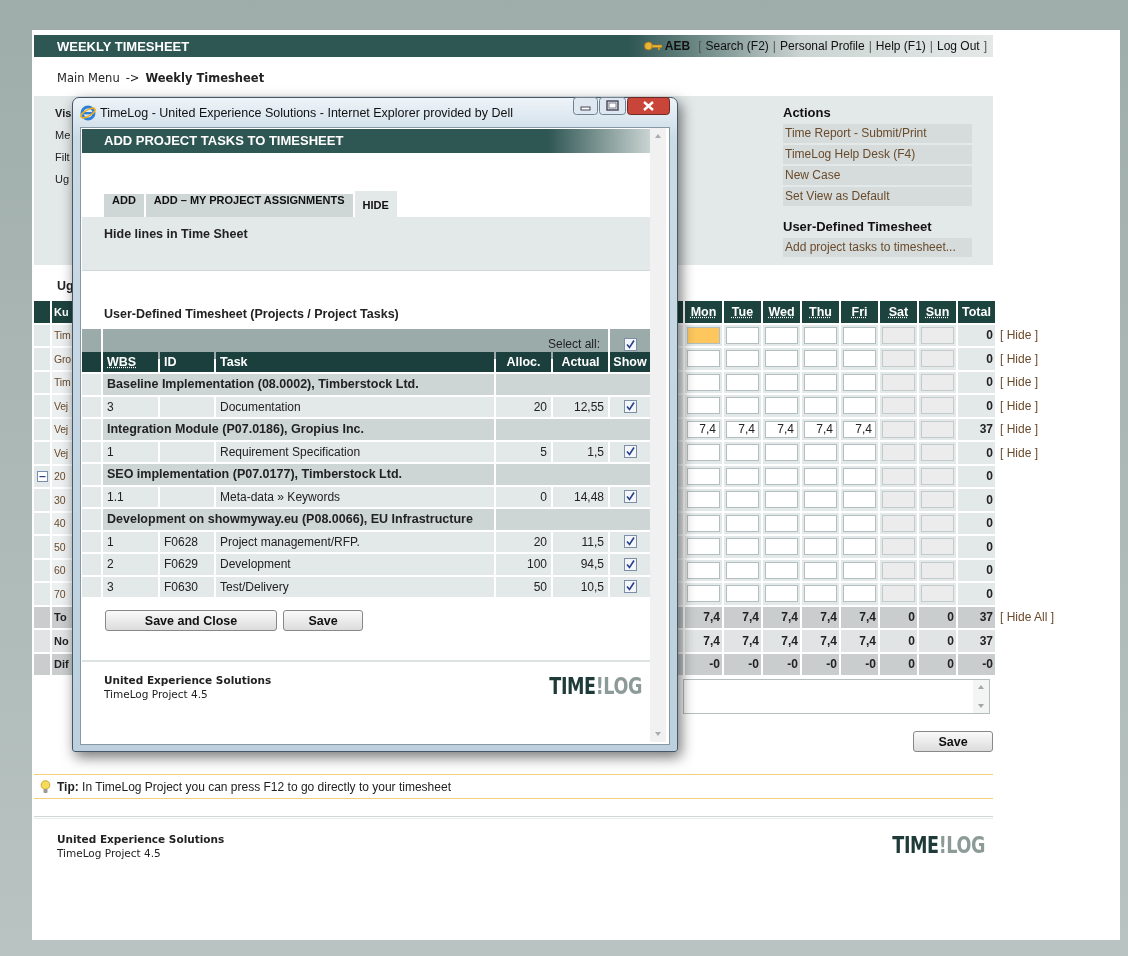 The height and width of the screenshot is (956, 1128). What do you see at coordinates (612, 106) in the screenshot?
I see `maximize-icon` at bounding box center [612, 106].